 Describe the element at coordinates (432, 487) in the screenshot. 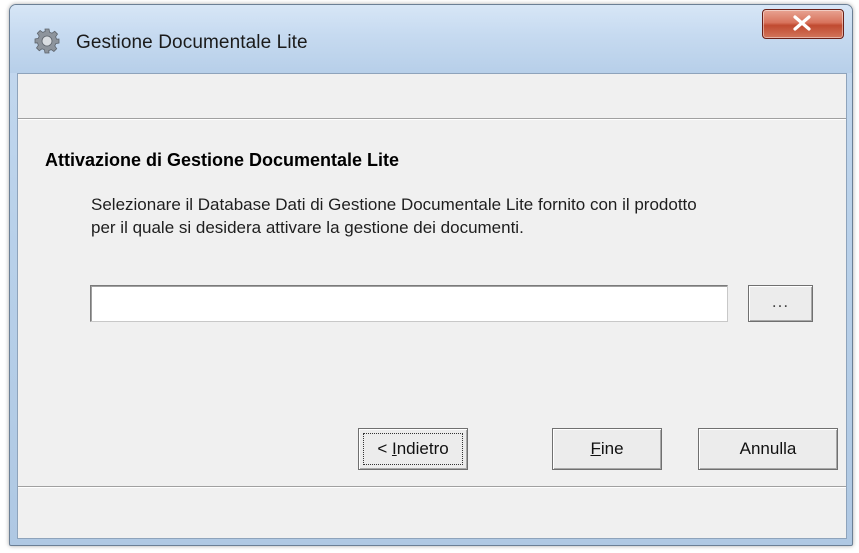

I see `footer-separator` at that location.